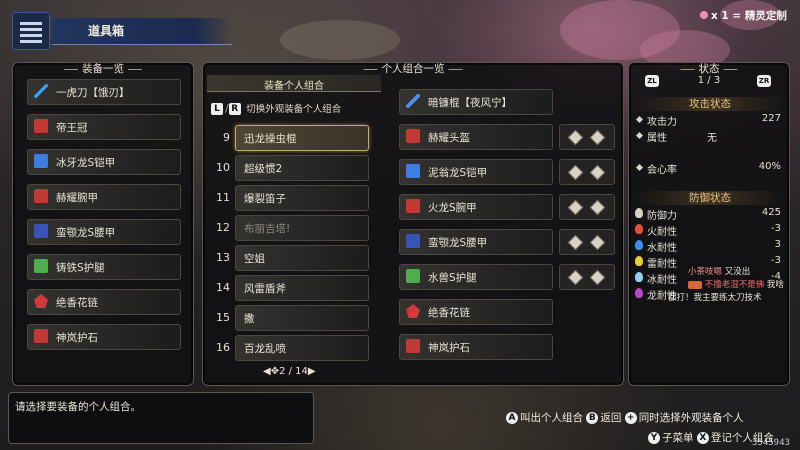 The width and height of the screenshot is (800, 450). What do you see at coordinates (603, 418) in the screenshot?
I see `hint-b: B 返回` at bounding box center [603, 418].